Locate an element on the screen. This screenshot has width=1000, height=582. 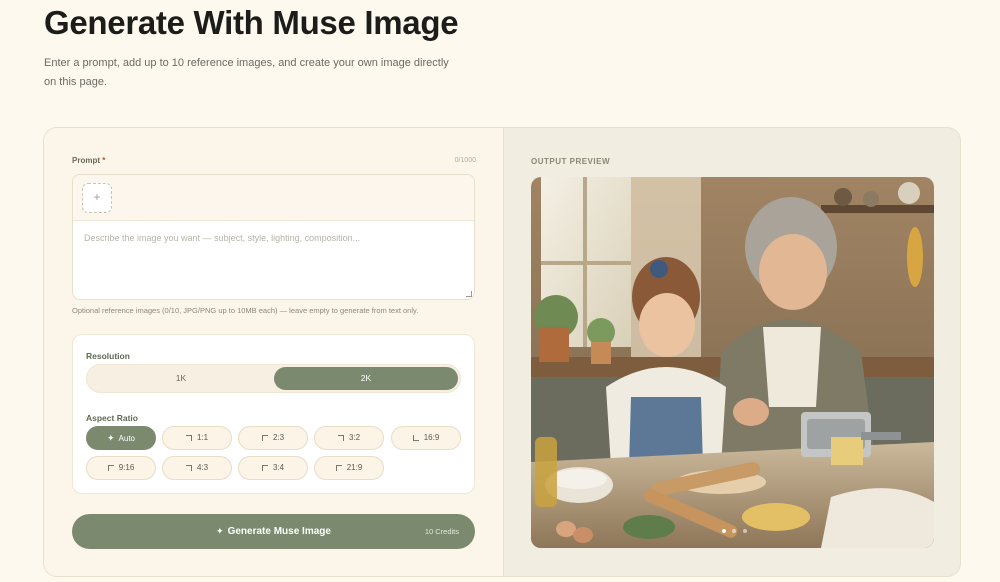
add-reference-button: + is located at coordinates (97, 198).